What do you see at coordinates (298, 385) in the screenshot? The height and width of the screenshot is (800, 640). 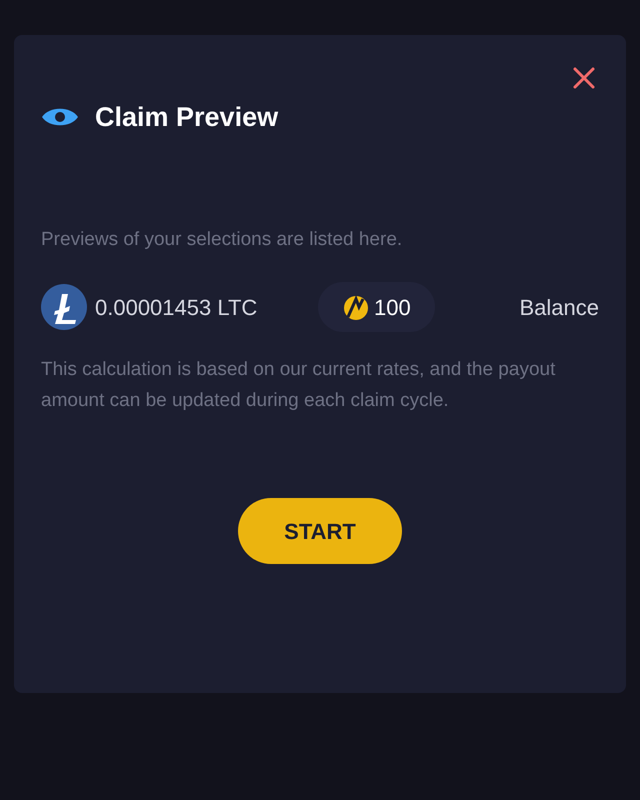 I see `rates-note: This calculation is based on our current rates, and the payout amount can be updated during each claim cycle.` at bounding box center [298, 385].